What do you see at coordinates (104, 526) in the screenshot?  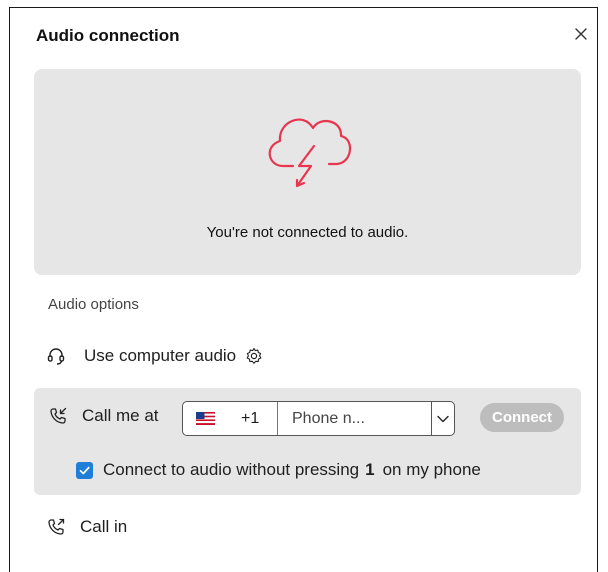 I see `call-in-label: Call in` at bounding box center [104, 526].